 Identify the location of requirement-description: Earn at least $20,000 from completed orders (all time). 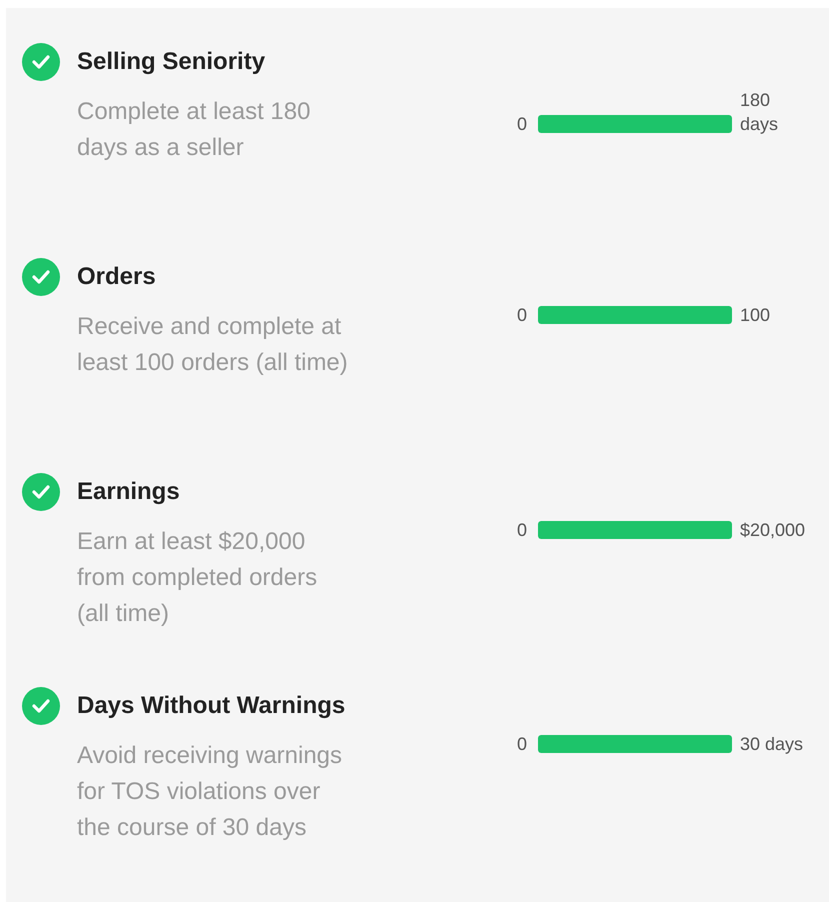
(197, 577).